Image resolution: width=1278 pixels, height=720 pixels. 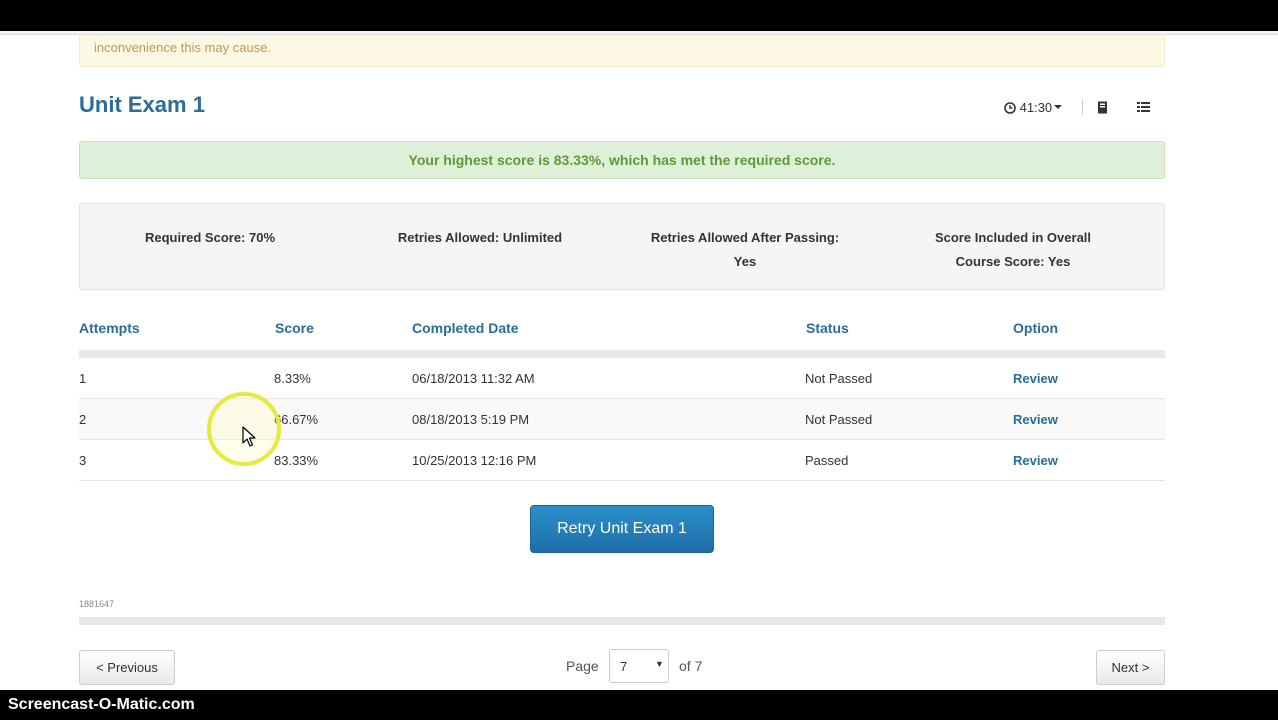 I want to click on notice-text: inconvenience this may cause., so click(x=183, y=47).